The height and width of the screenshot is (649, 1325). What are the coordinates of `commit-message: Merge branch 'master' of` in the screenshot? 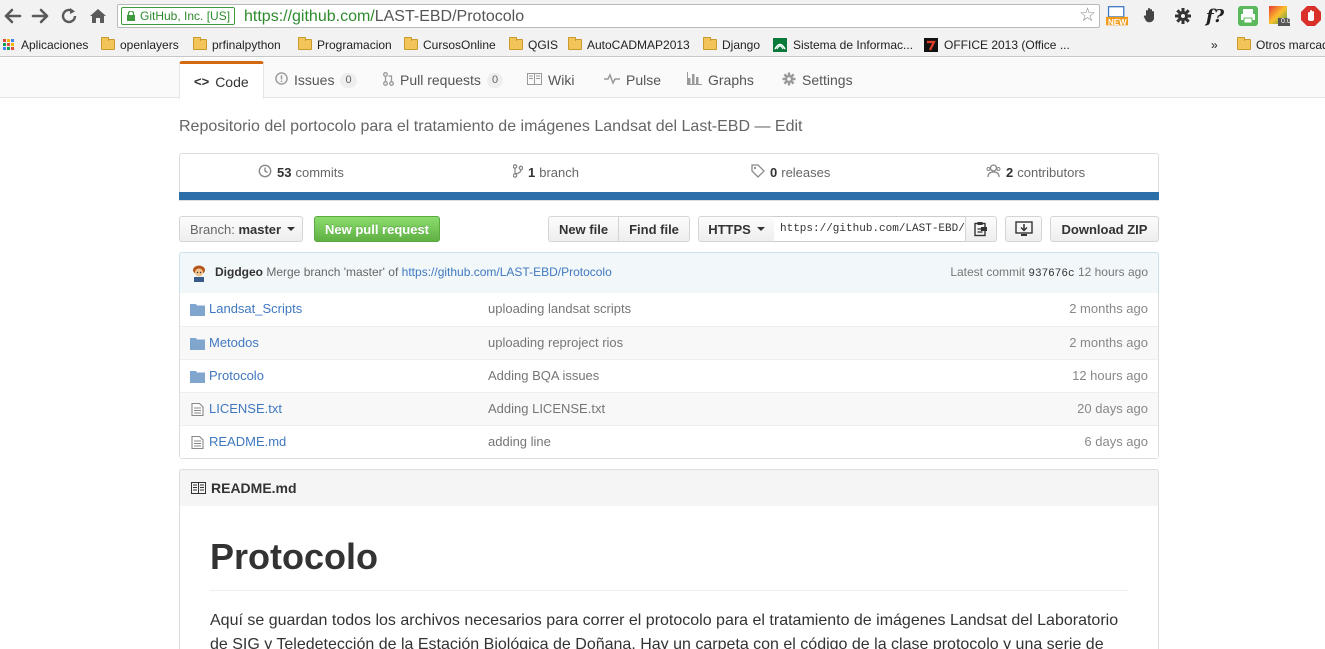 It's located at (332, 272).